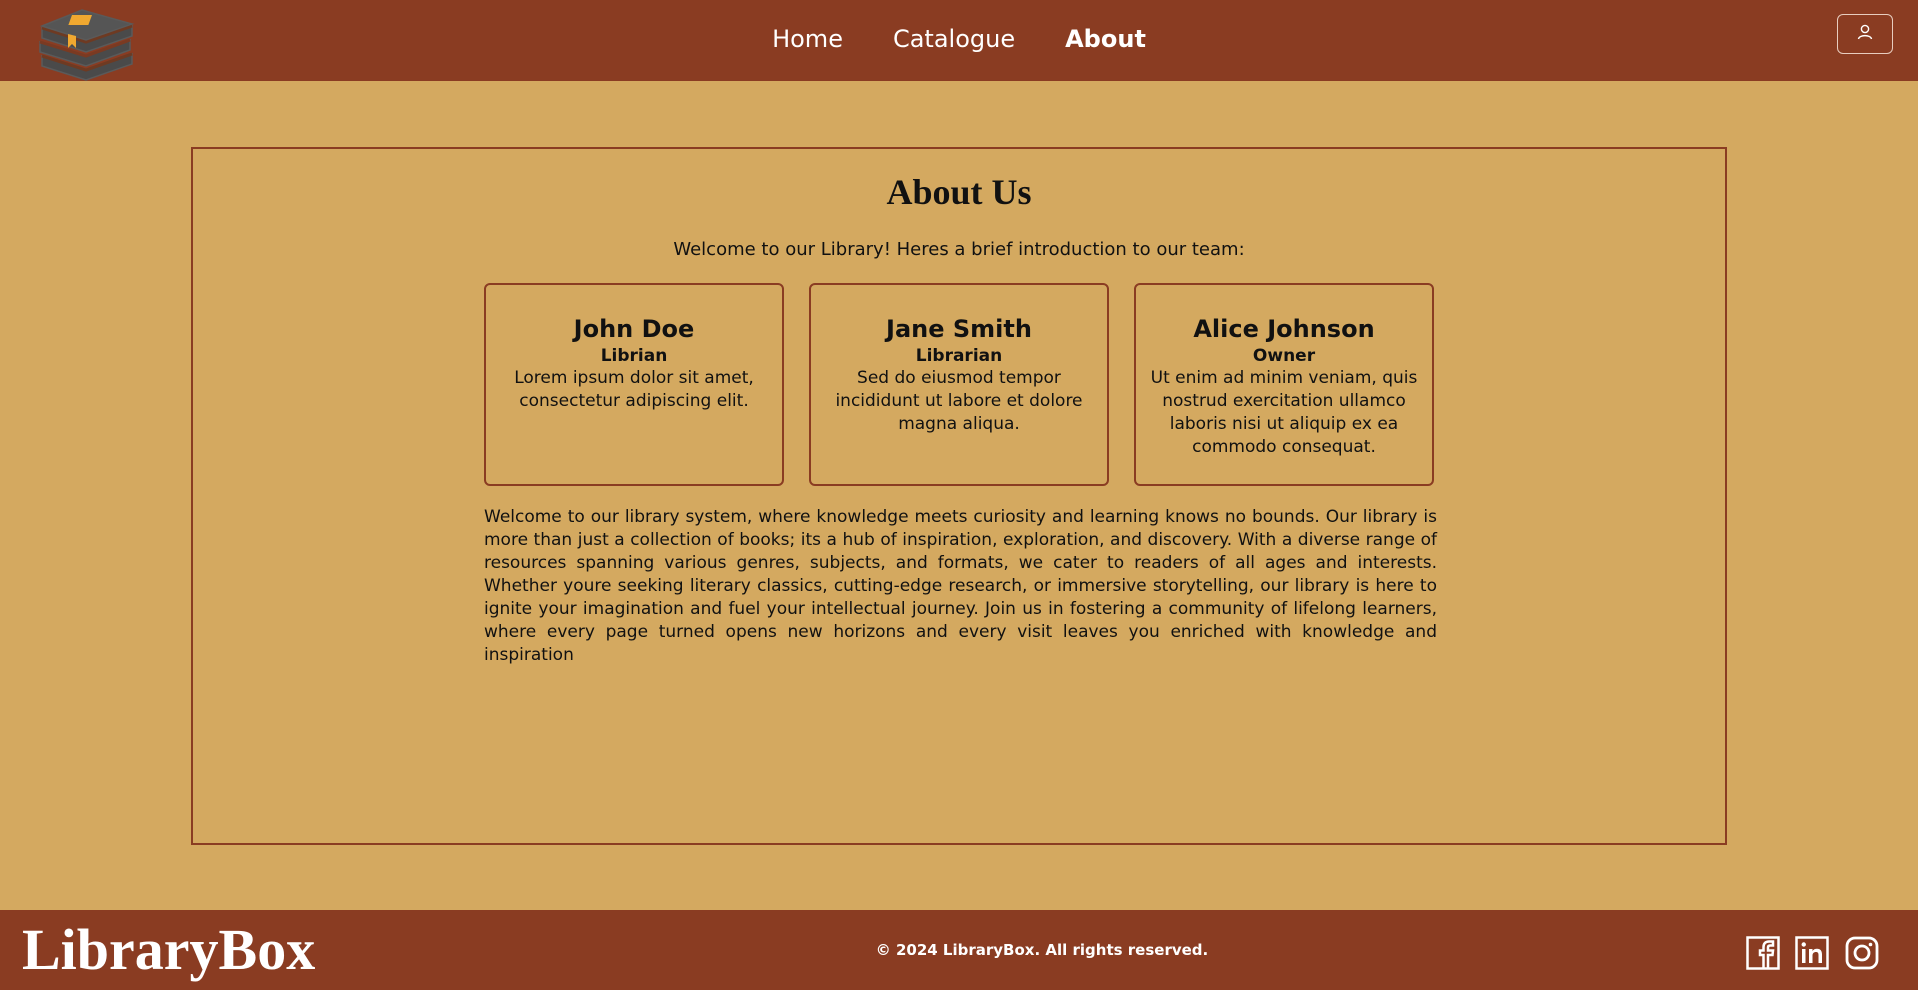  Describe the element at coordinates (1763, 953) in the screenshot. I see `facebook-icon` at that location.